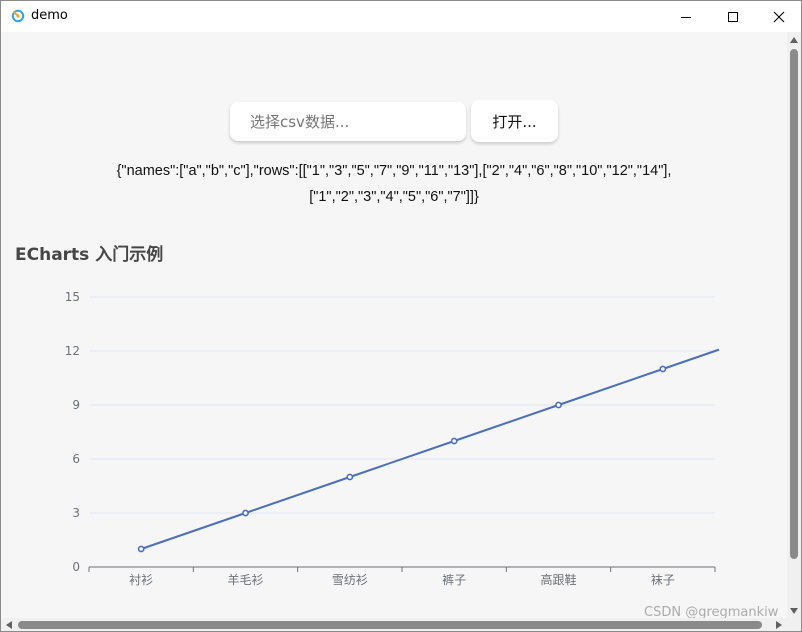 This screenshot has width=802, height=632. I want to click on y-tick-label: 0, so click(76, 567).